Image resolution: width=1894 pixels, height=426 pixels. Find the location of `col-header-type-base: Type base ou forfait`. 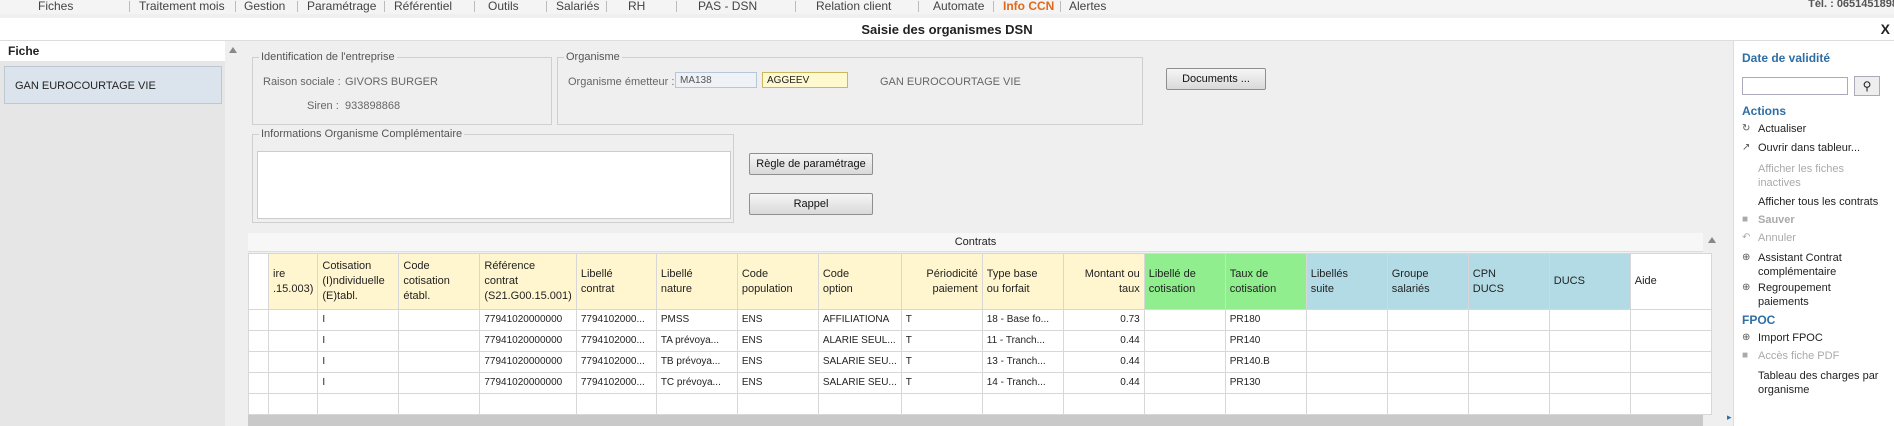

col-header-type-base: Type base ou forfait is located at coordinates (1022, 281).